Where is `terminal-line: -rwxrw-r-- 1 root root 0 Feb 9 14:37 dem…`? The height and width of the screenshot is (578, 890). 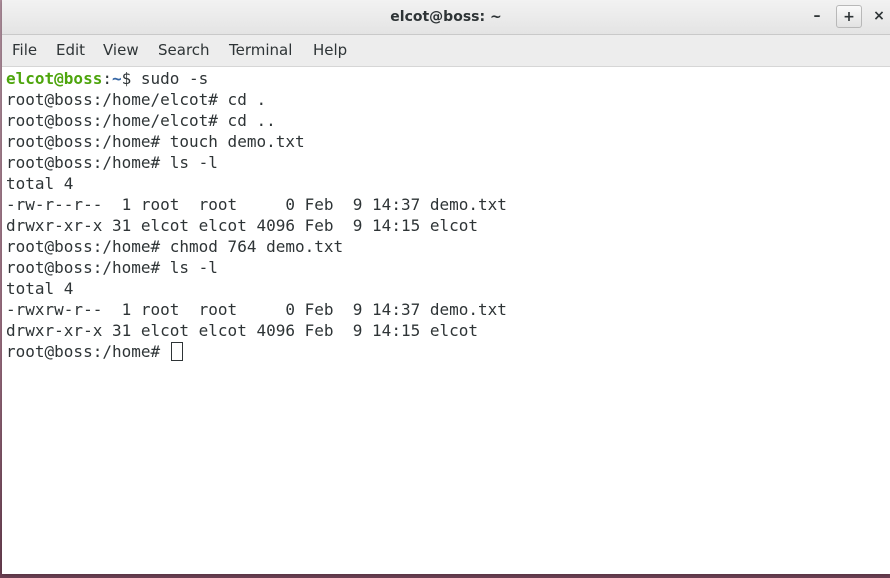
terminal-line: -rwxrw-r-- 1 root root 0 Feb 9 14:37 dem… is located at coordinates (256, 309).